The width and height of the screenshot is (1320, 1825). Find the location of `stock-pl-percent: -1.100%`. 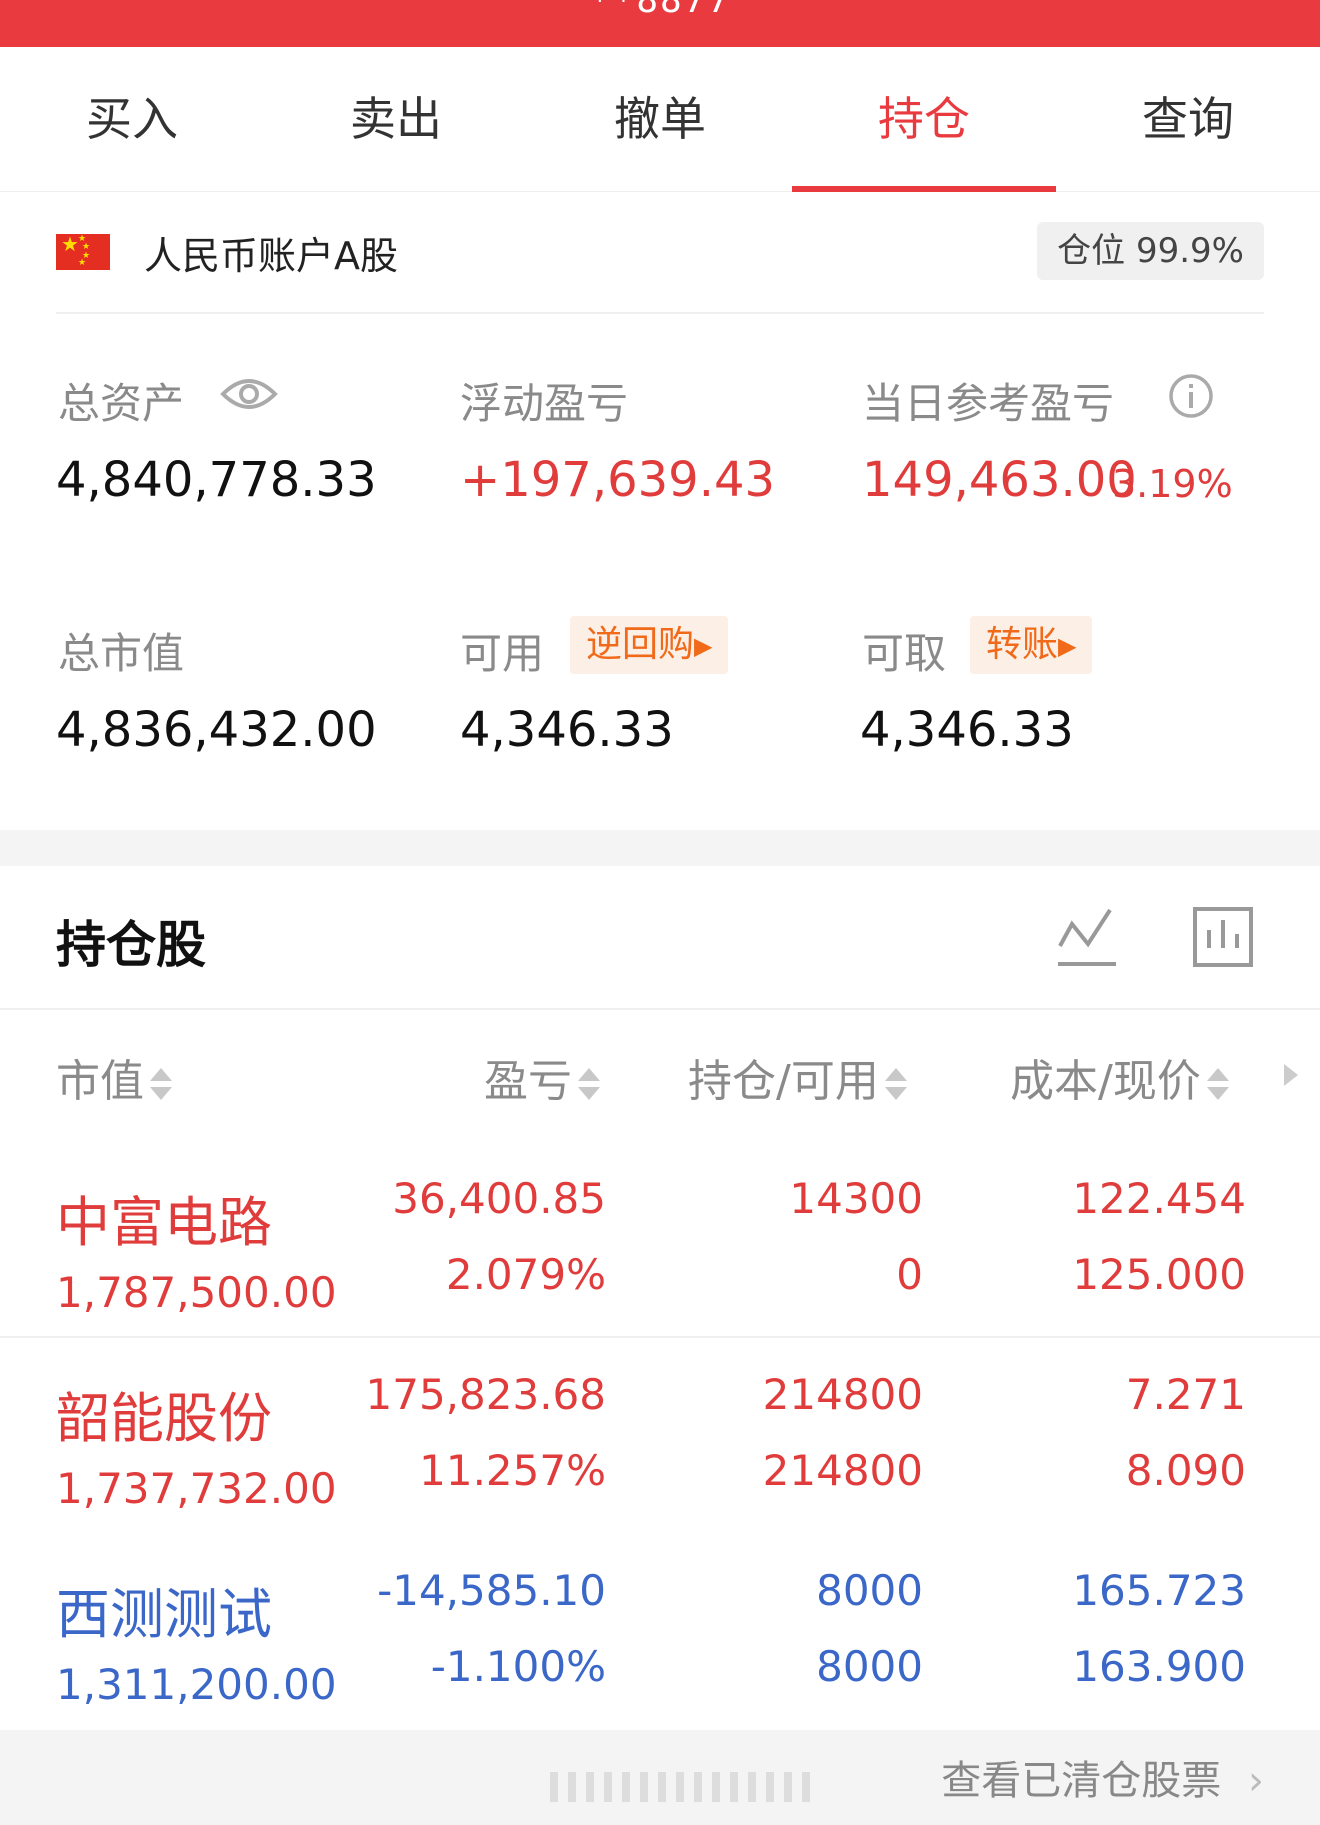

stock-pl-percent: -1.100% is located at coordinates (518, 1666).